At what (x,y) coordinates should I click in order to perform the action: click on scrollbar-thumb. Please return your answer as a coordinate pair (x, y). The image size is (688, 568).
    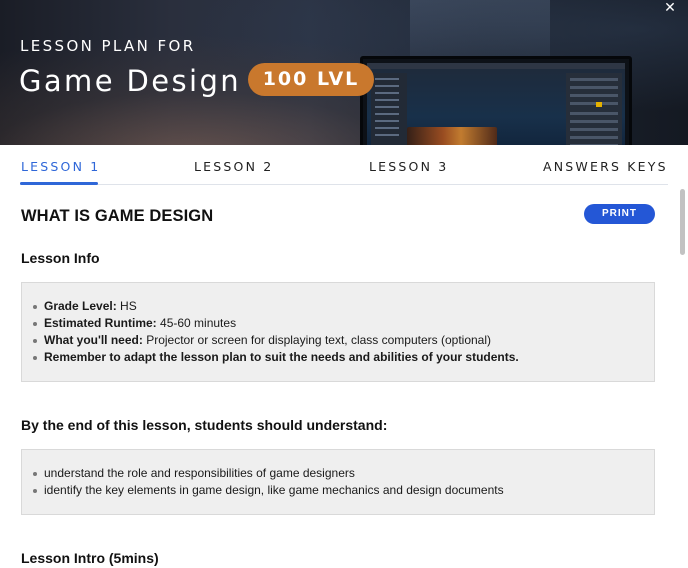
    Looking at the image, I should click on (682, 222).